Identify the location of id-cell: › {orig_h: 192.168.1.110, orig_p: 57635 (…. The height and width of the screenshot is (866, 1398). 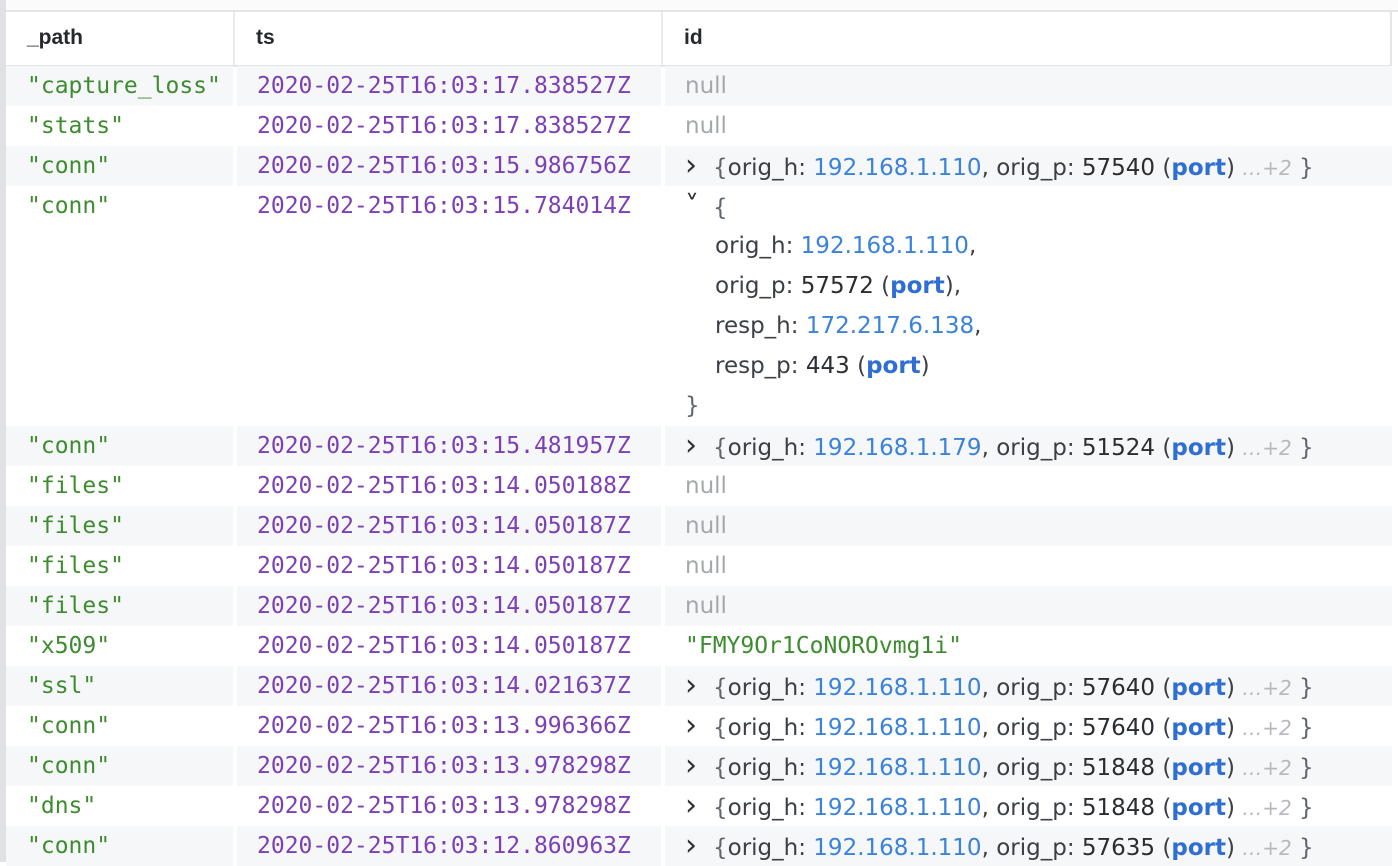
(1028, 846).